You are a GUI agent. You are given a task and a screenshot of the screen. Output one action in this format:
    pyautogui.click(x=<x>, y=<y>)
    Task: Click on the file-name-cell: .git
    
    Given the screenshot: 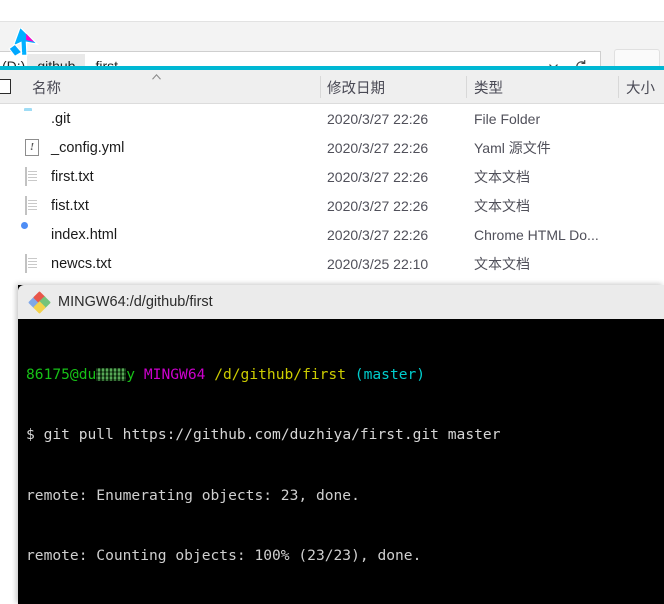 What is the action you would take?
    pyautogui.click(x=47, y=119)
    